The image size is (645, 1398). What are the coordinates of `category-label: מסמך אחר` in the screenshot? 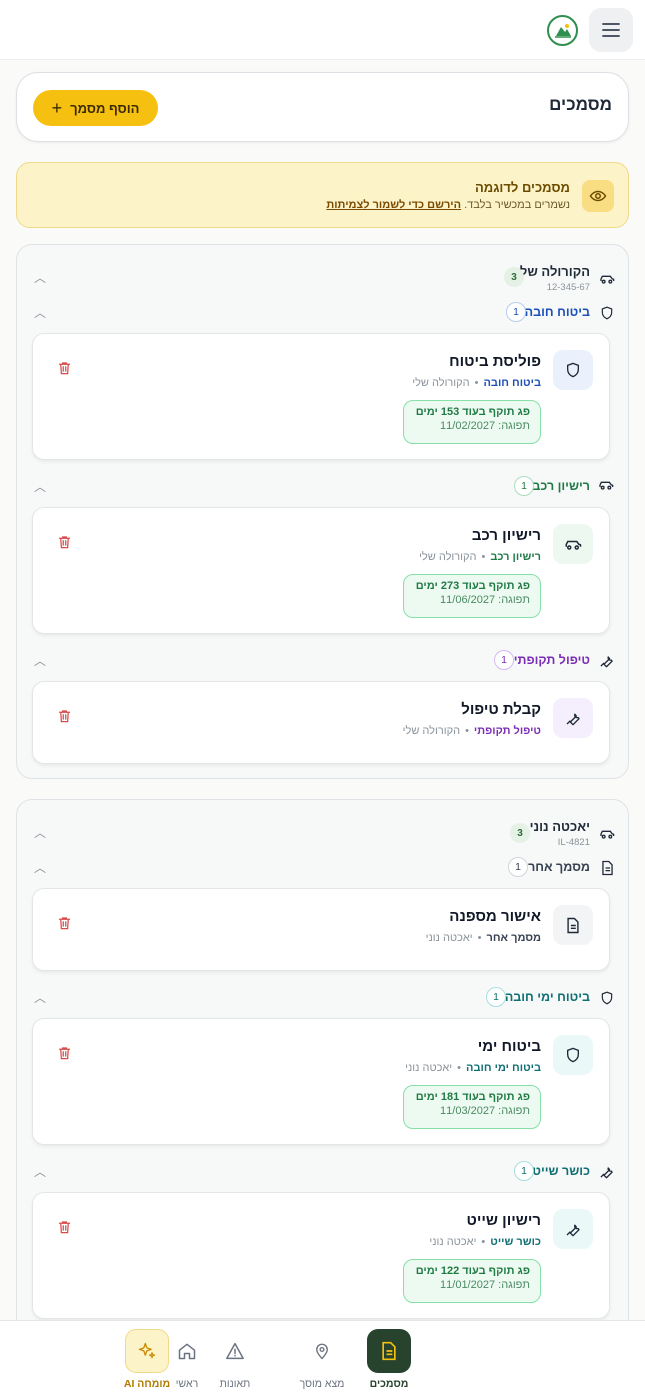 It's located at (559, 867).